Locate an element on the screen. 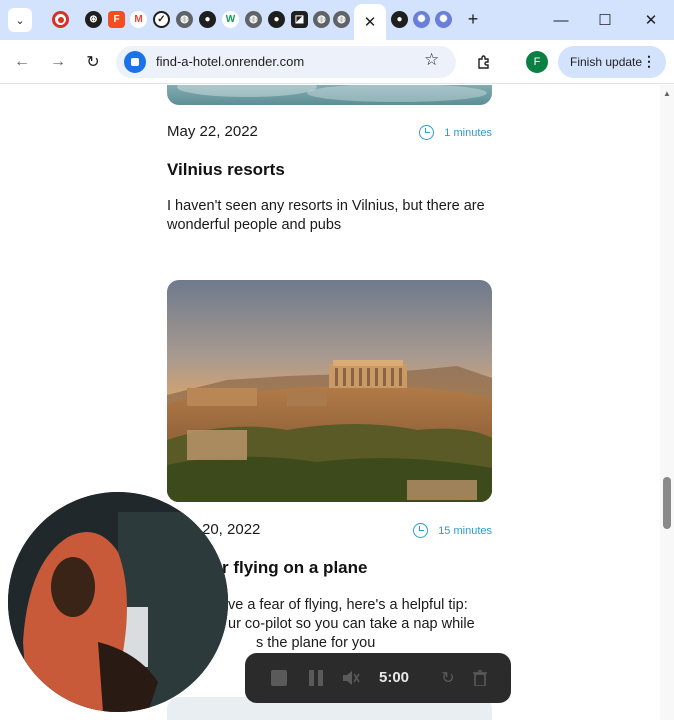 The width and height of the screenshot is (674, 720). stop-icon is located at coordinates (279, 678).